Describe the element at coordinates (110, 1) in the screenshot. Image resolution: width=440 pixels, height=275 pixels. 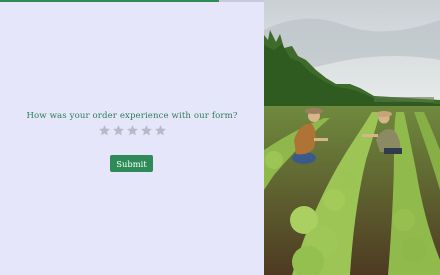
I see `progress-bar-fill` at that location.